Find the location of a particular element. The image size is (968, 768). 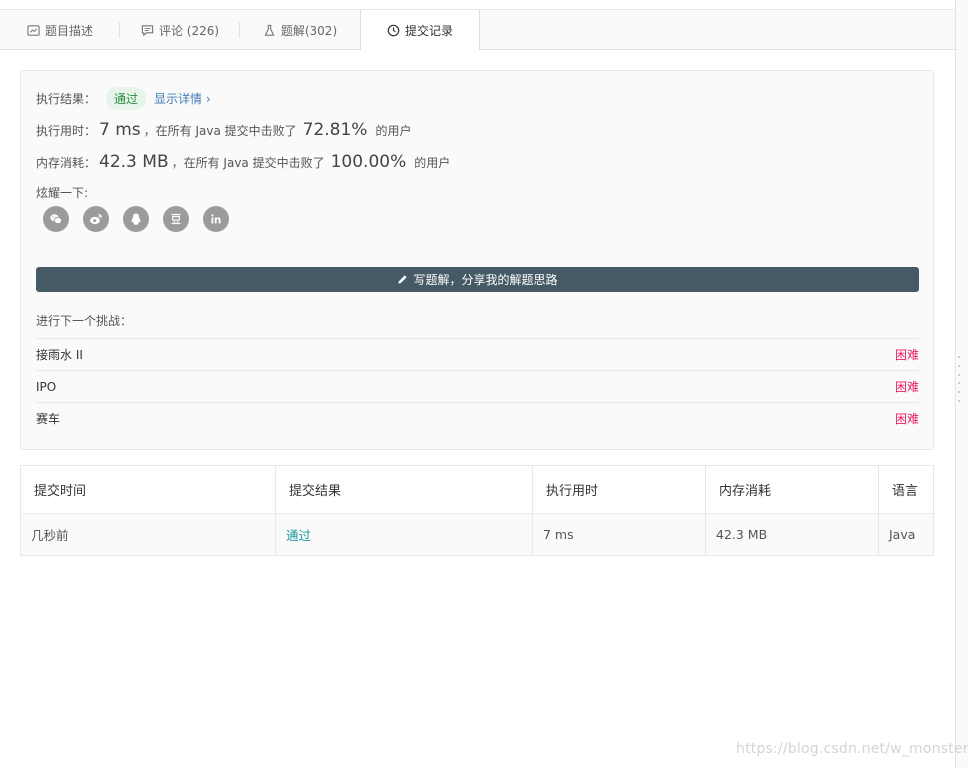

linkedin-icon is located at coordinates (216, 219).